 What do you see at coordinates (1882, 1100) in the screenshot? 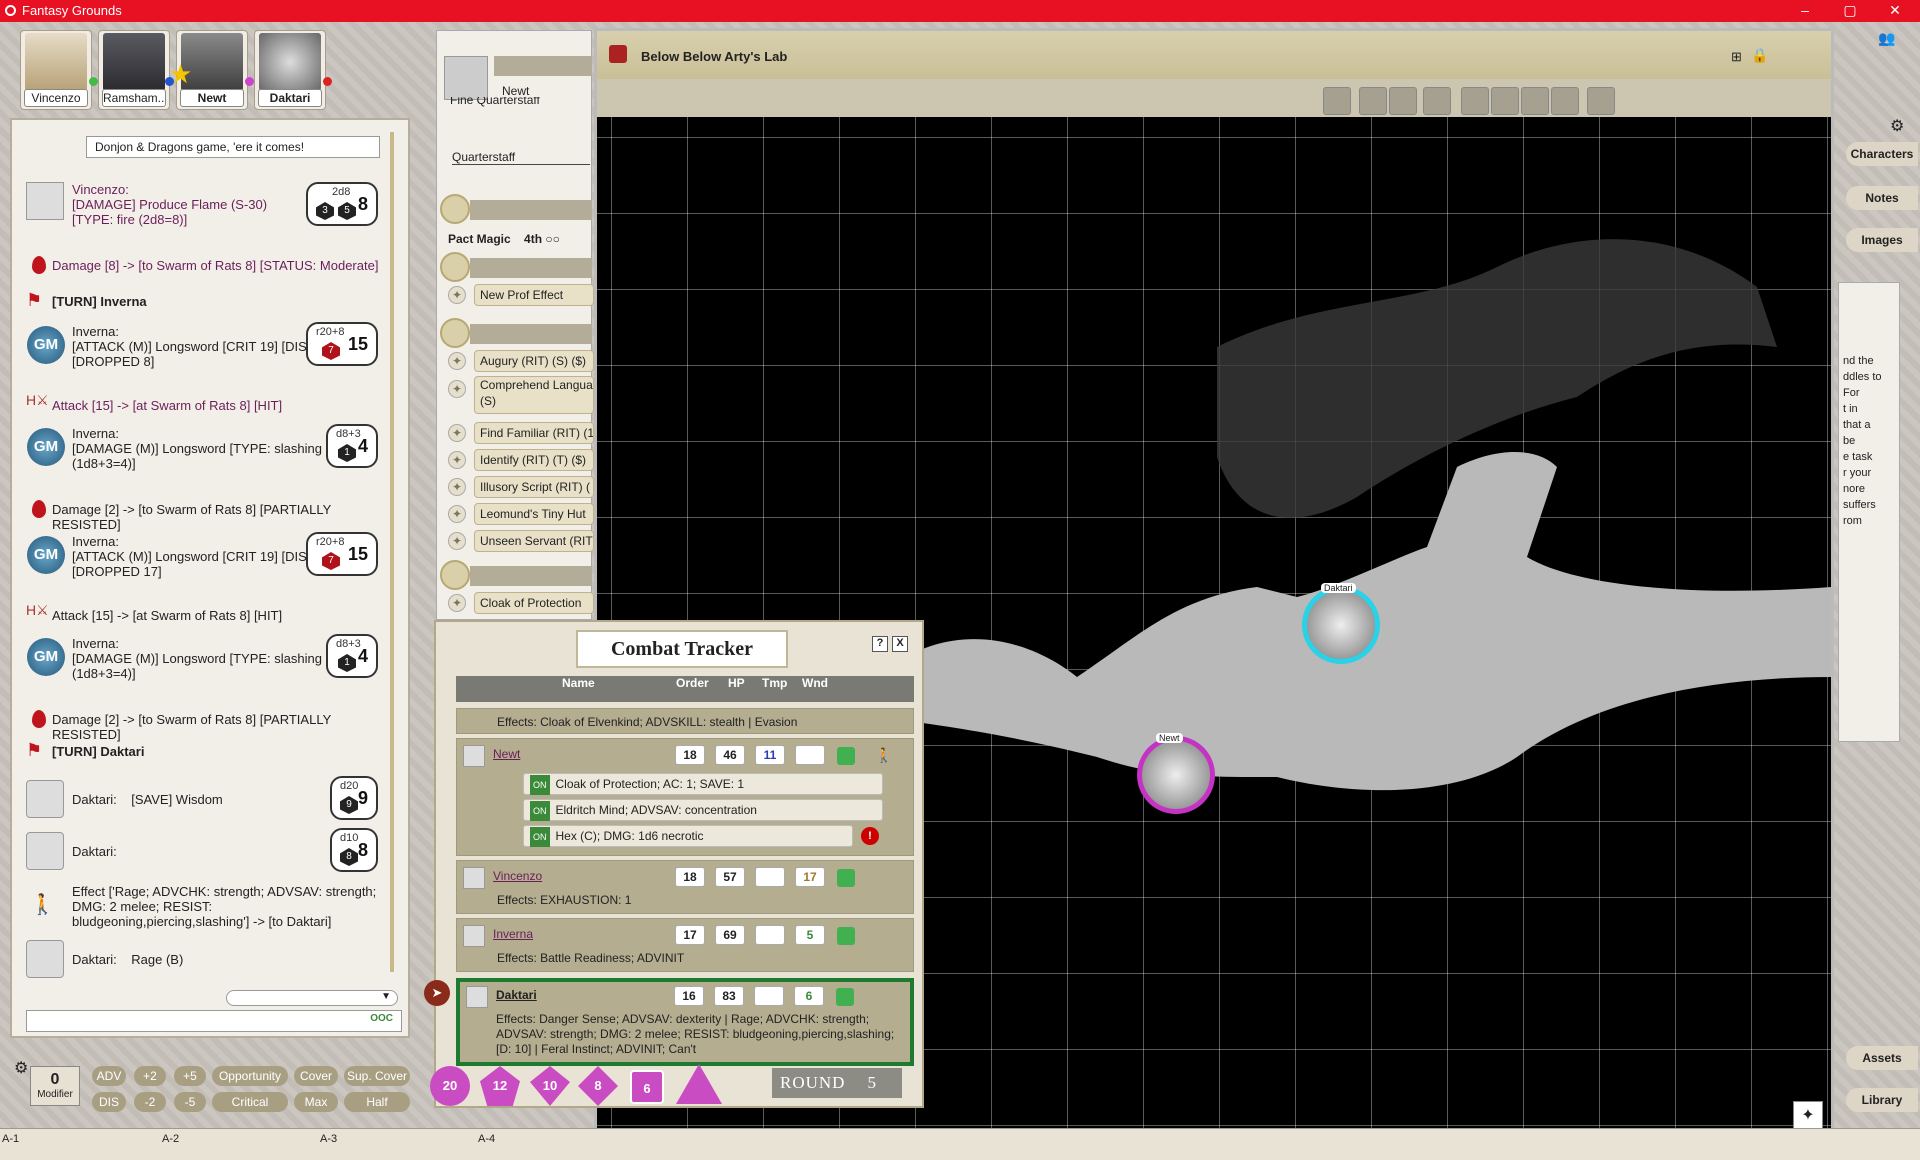
I see `sidebar-library: Library` at bounding box center [1882, 1100].